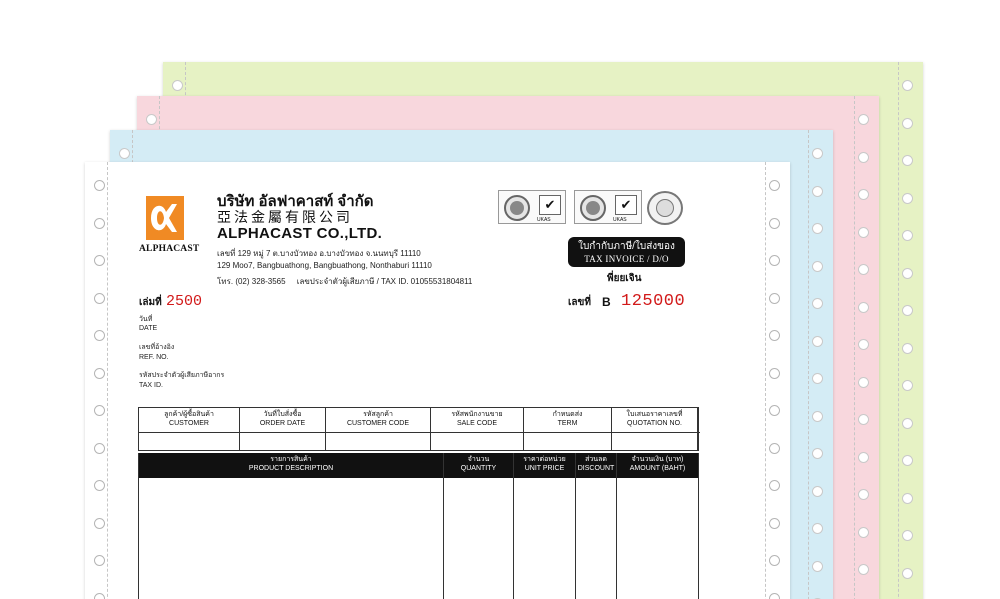  What do you see at coordinates (626, 259) in the screenshot?
I see `document-title-english: TAX INVOICE / D/O` at bounding box center [626, 259].